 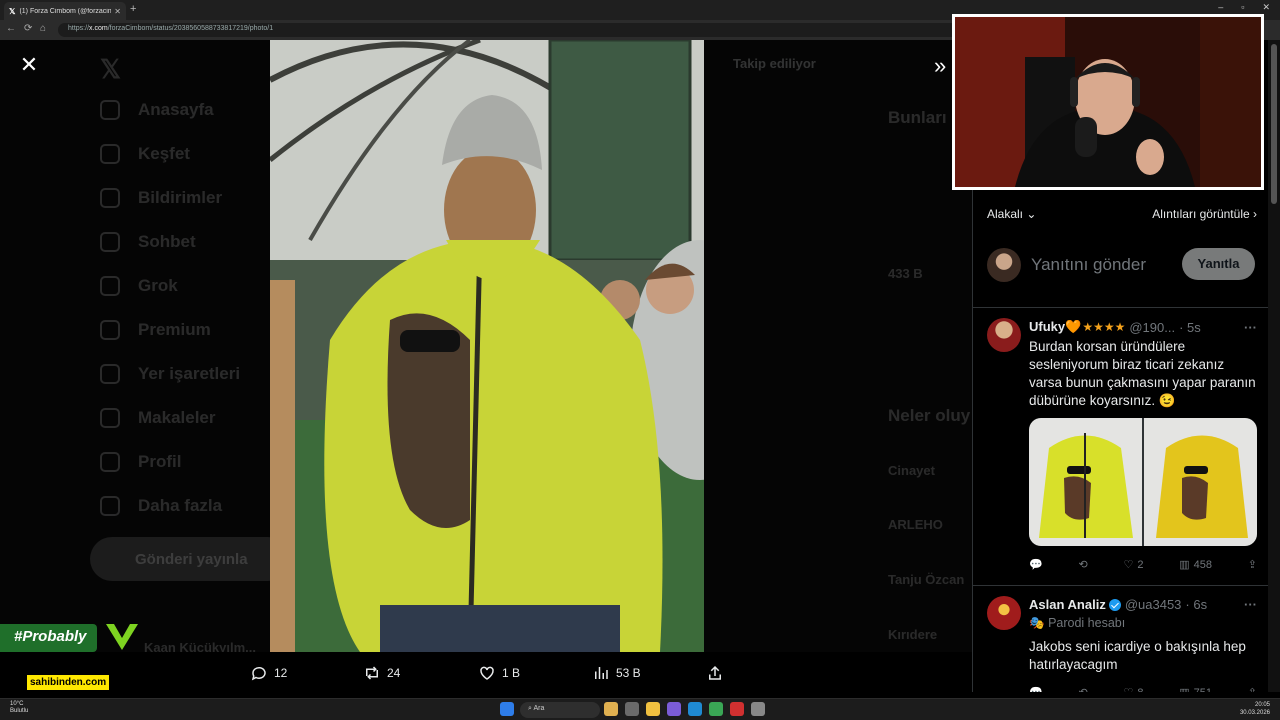 What do you see at coordinates (170, 242) in the screenshot?
I see `nav-item: Sohbet` at bounding box center [170, 242].